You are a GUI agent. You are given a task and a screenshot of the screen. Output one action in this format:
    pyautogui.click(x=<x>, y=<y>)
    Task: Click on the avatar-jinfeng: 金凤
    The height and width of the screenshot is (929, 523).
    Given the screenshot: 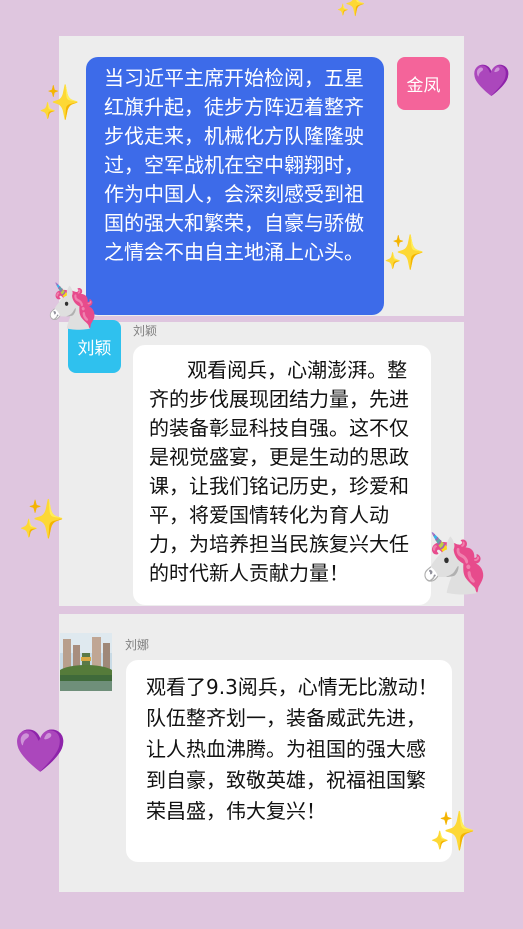 What is the action you would take?
    pyautogui.click(x=423, y=83)
    